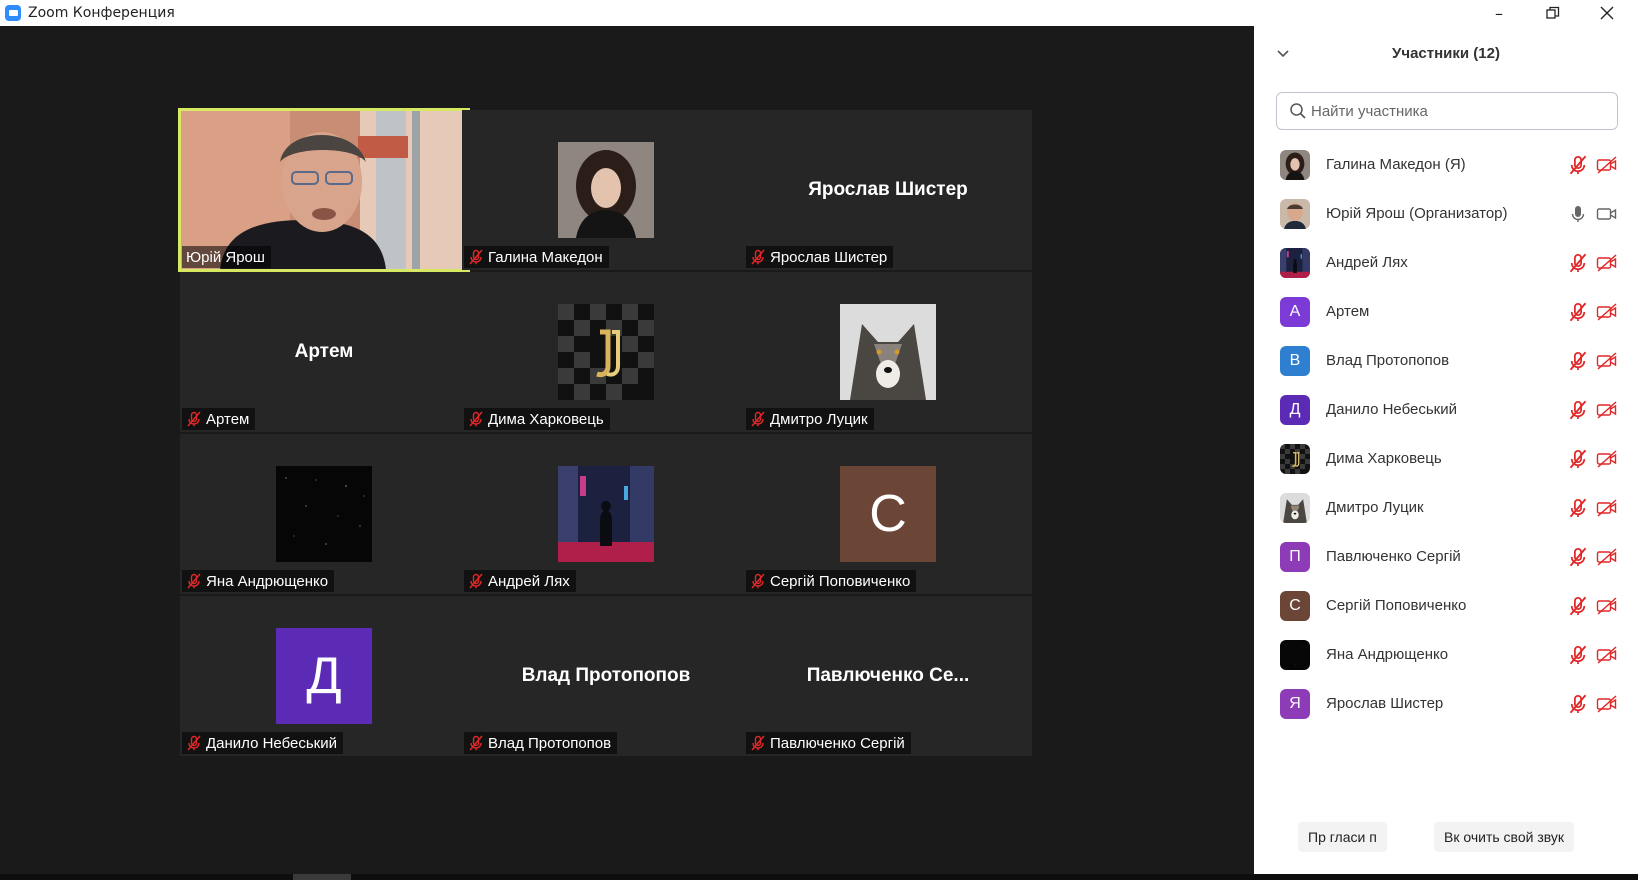 This screenshot has width=1638, height=880. I want to click on title-bar: Zoom Конференция –, so click(819, 13).